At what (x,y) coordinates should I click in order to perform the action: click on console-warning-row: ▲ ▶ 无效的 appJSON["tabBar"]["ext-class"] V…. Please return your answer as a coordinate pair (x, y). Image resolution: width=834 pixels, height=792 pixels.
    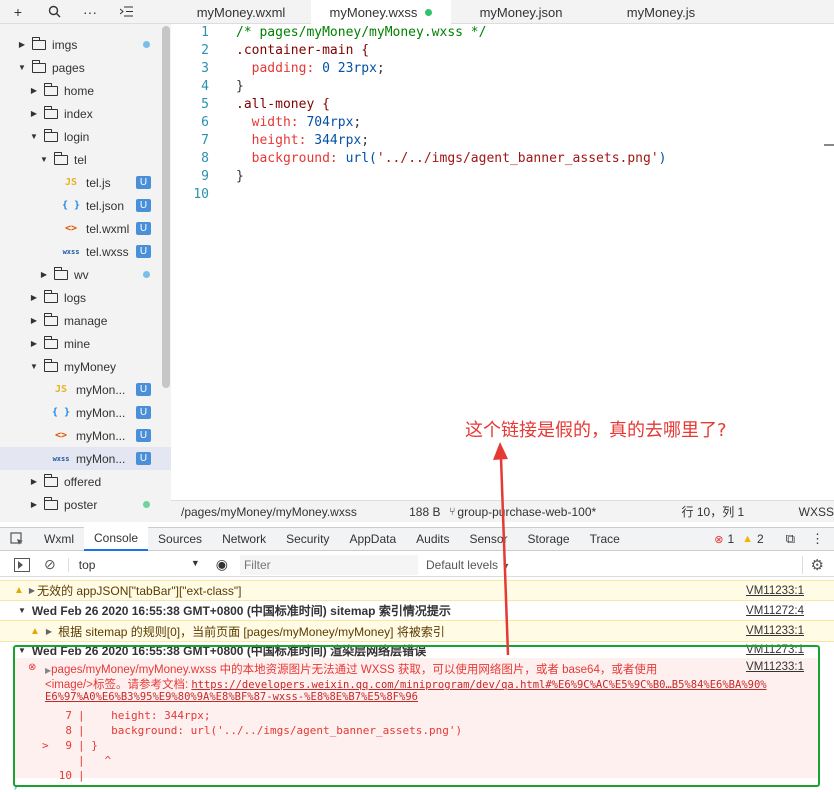
    Looking at the image, I should click on (417, 590).